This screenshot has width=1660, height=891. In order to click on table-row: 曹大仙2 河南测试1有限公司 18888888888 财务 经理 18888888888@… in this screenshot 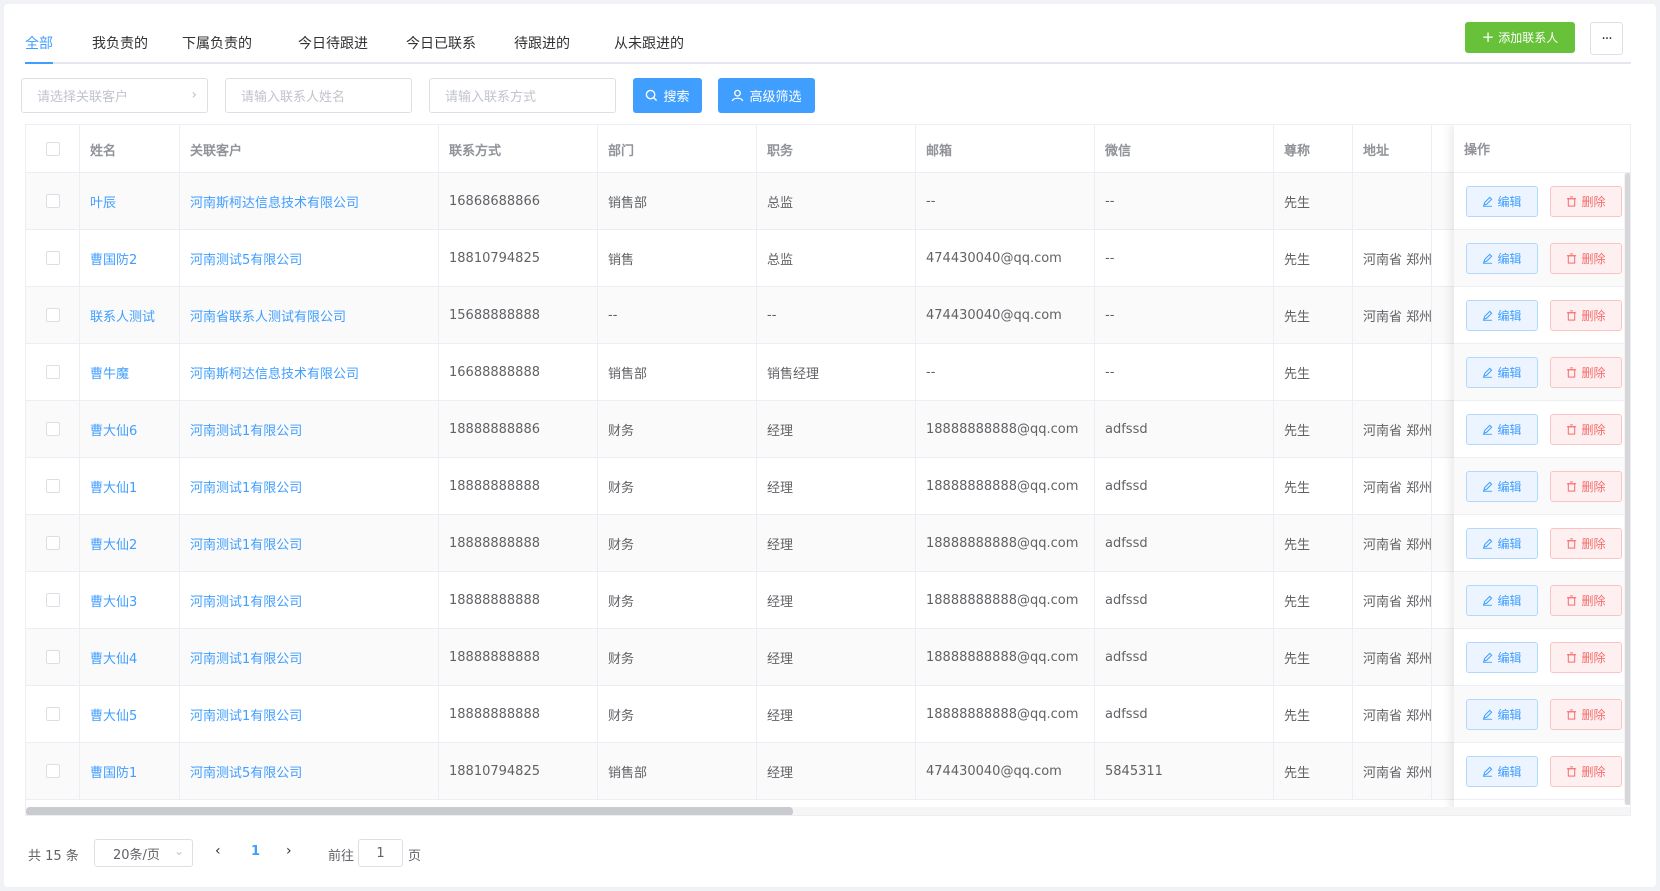, I will do `click(828, 543)`.